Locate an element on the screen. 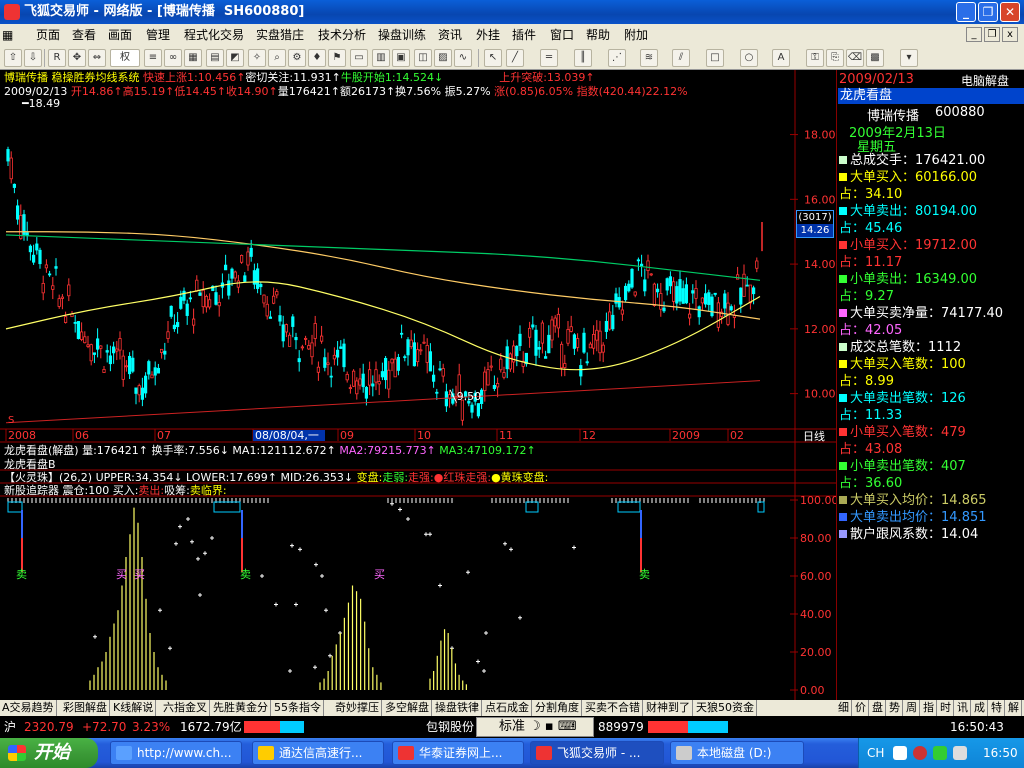 This screenshot has height=768, width=1024. bottom-tab: 天狼50资金 is located at coordinates (725, 708).